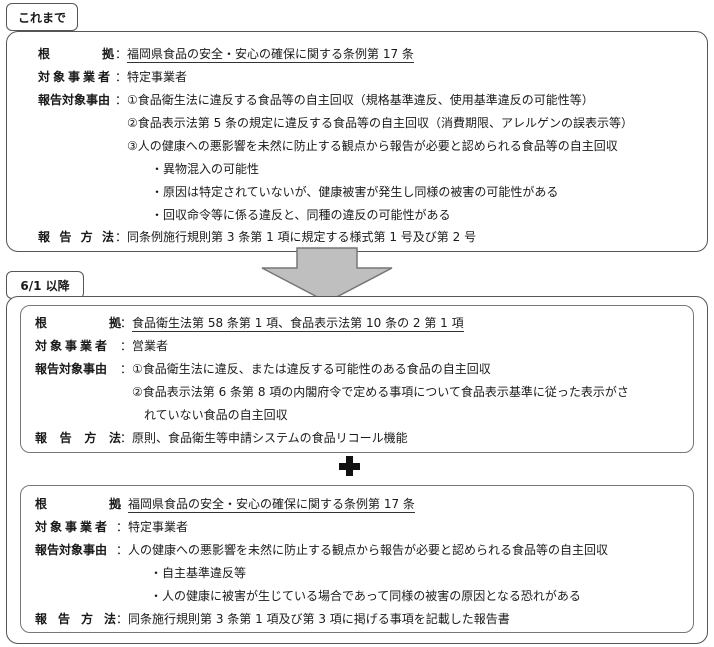  What do you see at coordinates (75, 619) in the screenshot?
I see `pref-method-label: 報 告 方 法` at bounding box center [75, 619].